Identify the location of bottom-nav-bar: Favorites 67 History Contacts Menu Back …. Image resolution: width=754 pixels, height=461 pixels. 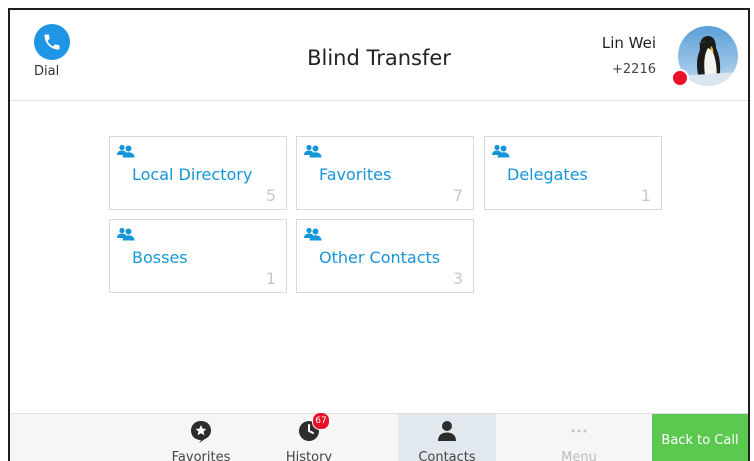
(379, 436).